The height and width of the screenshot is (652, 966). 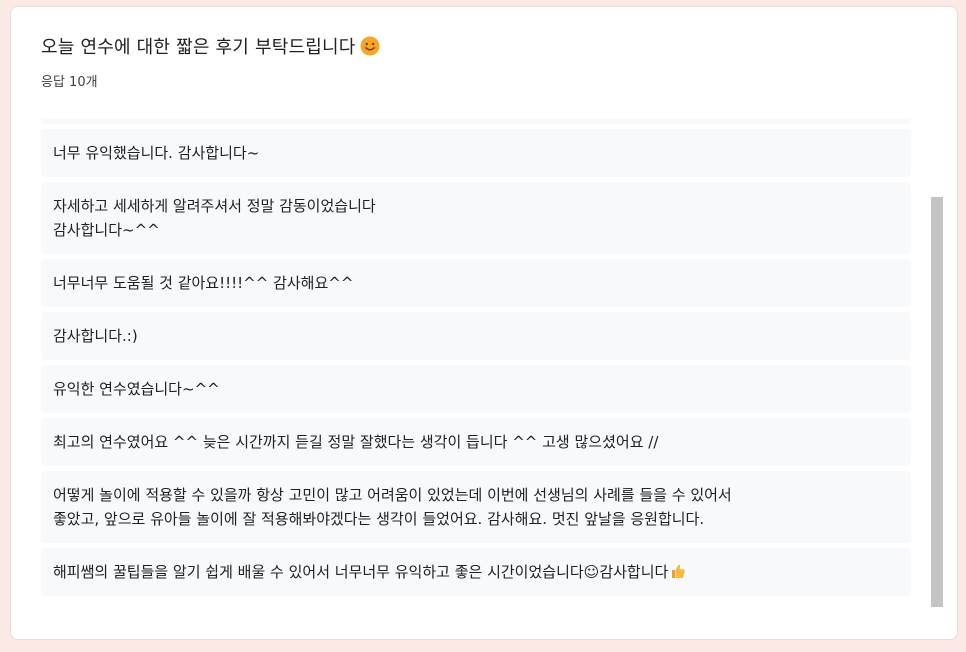 I want to click on response-text: 자세하고 세세하게 알려주셔서 정말 감동이었습니다, so click(x=214, y=206).